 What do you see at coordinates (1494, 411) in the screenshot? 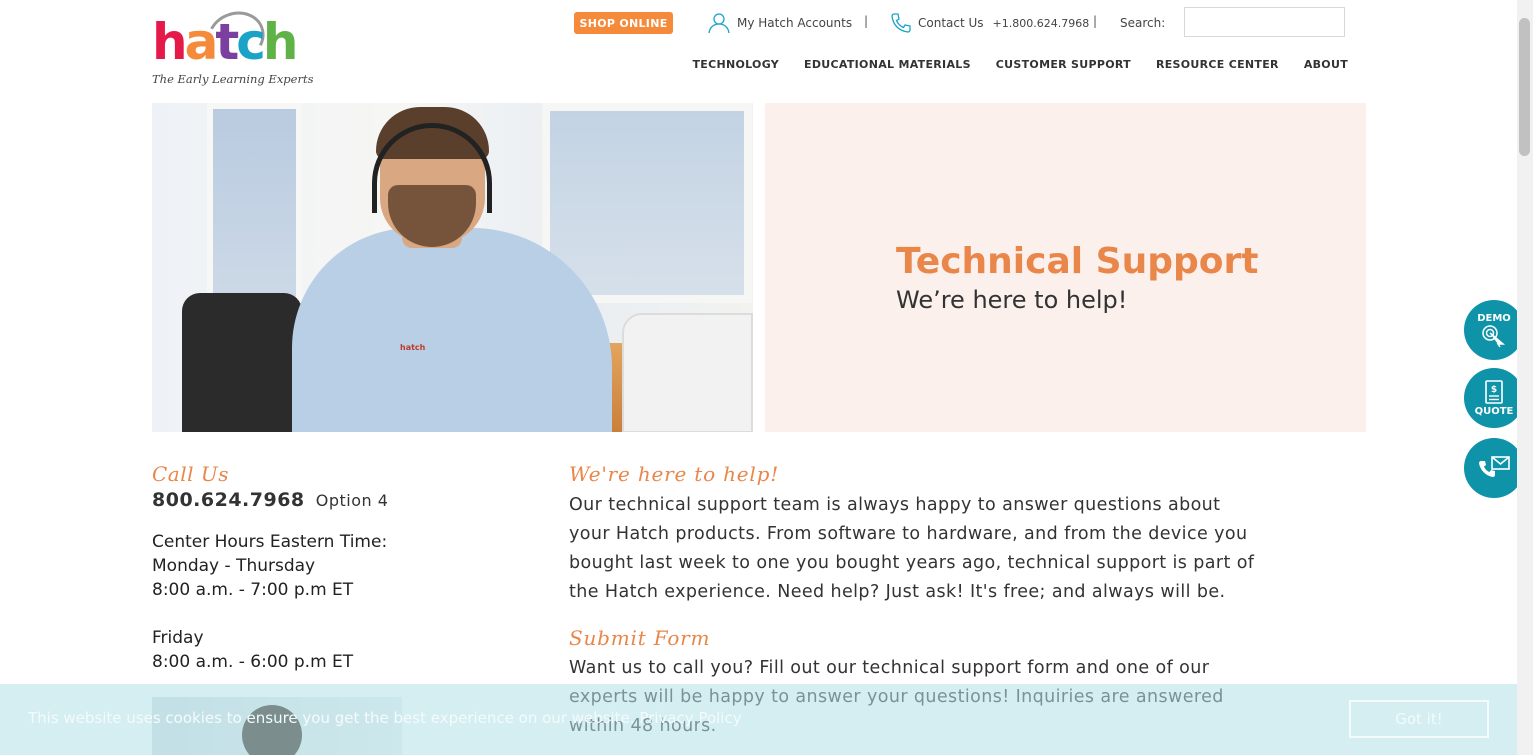
I see `quote-label: QUOTE` at bounding box center [1494, 411].